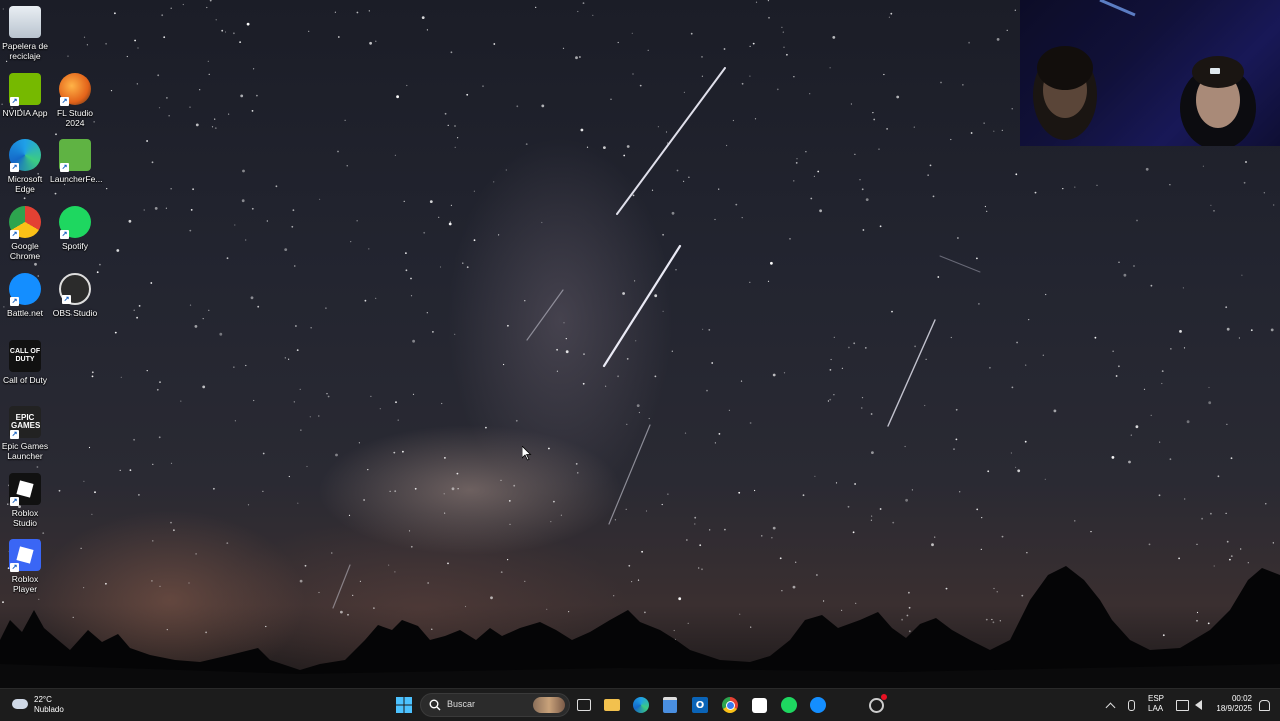 Image resolution: width=1280 pixels, height=721 pixels. I want to click on obs-icon, so click(876, 705).